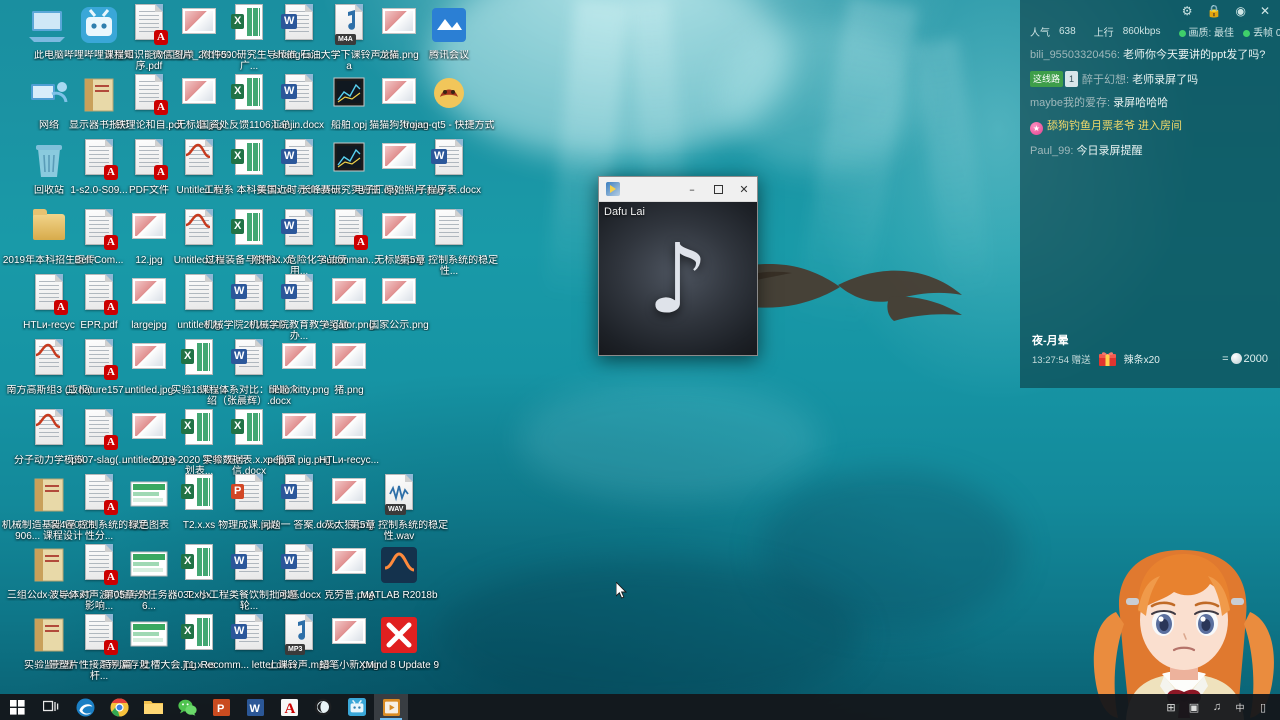  I want to click on upload-label: 上行, so click(1103, 33).